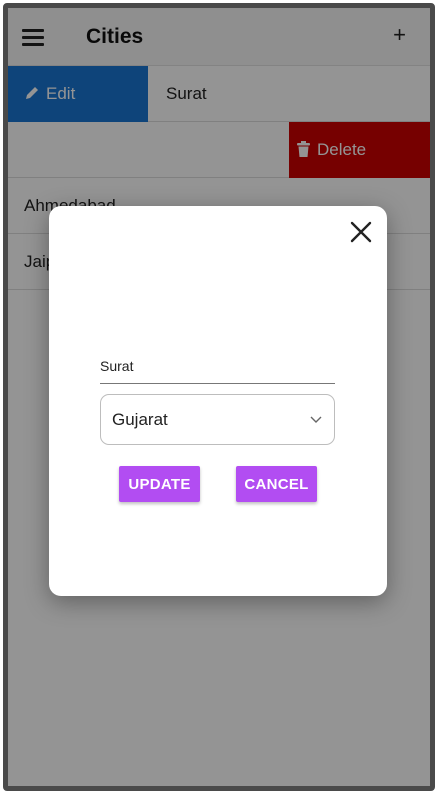  I want to click on chevron-down-icon, so click(316, 419).